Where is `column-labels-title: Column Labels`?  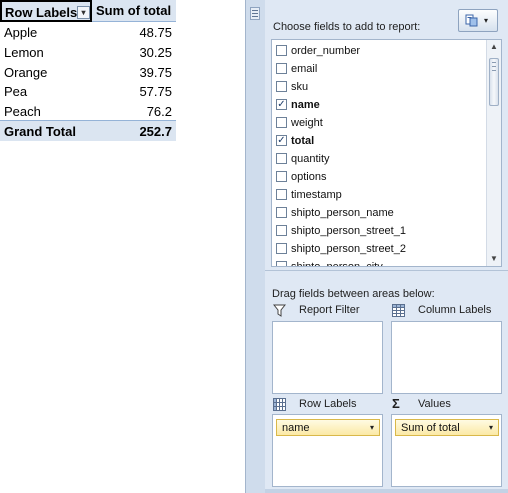 column-labels-title: Column Labels is located at coordinates (450, 311).